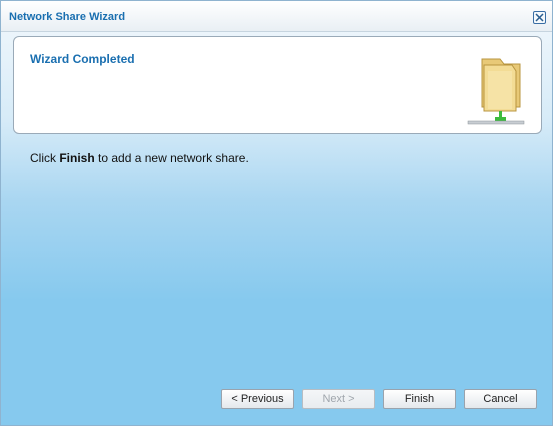 The image size is (553, 426). Describe the element at coordinates (338, 399) in the screenshot. I see `next-button: Next >` at that location.